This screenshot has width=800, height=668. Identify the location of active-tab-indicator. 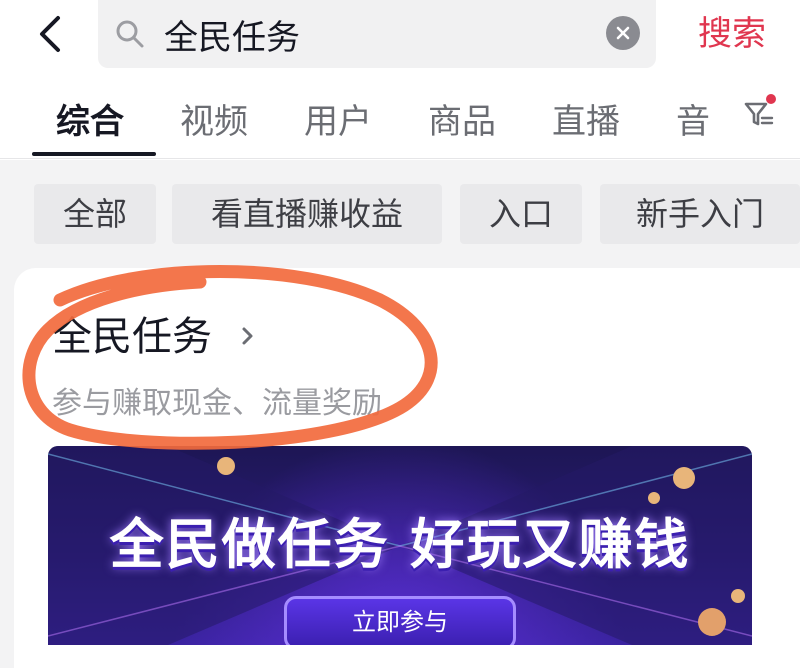
(94, 154).